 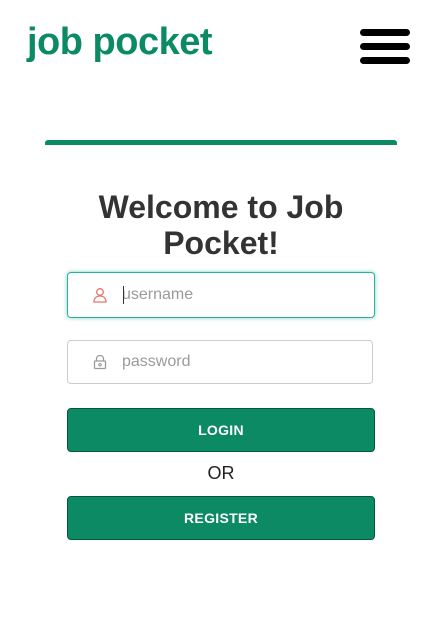 I want to click on lock-icon, so click(x=100, y=362).